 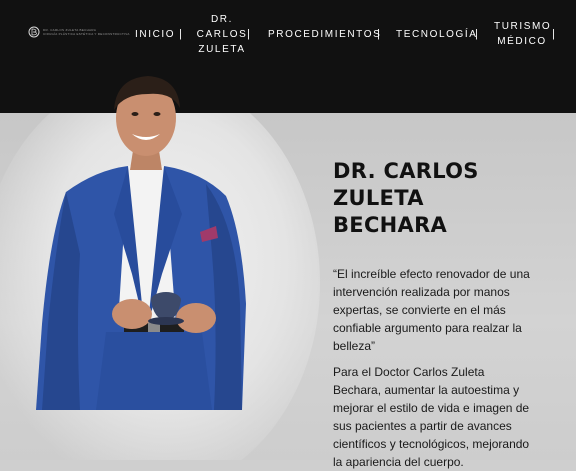 What do you see at coordinates (443, 198) in the screenshot?
I see `doctor-name-heading: DR. CARLOS ZULETA BECHARA` at bounding box center [443, 198].